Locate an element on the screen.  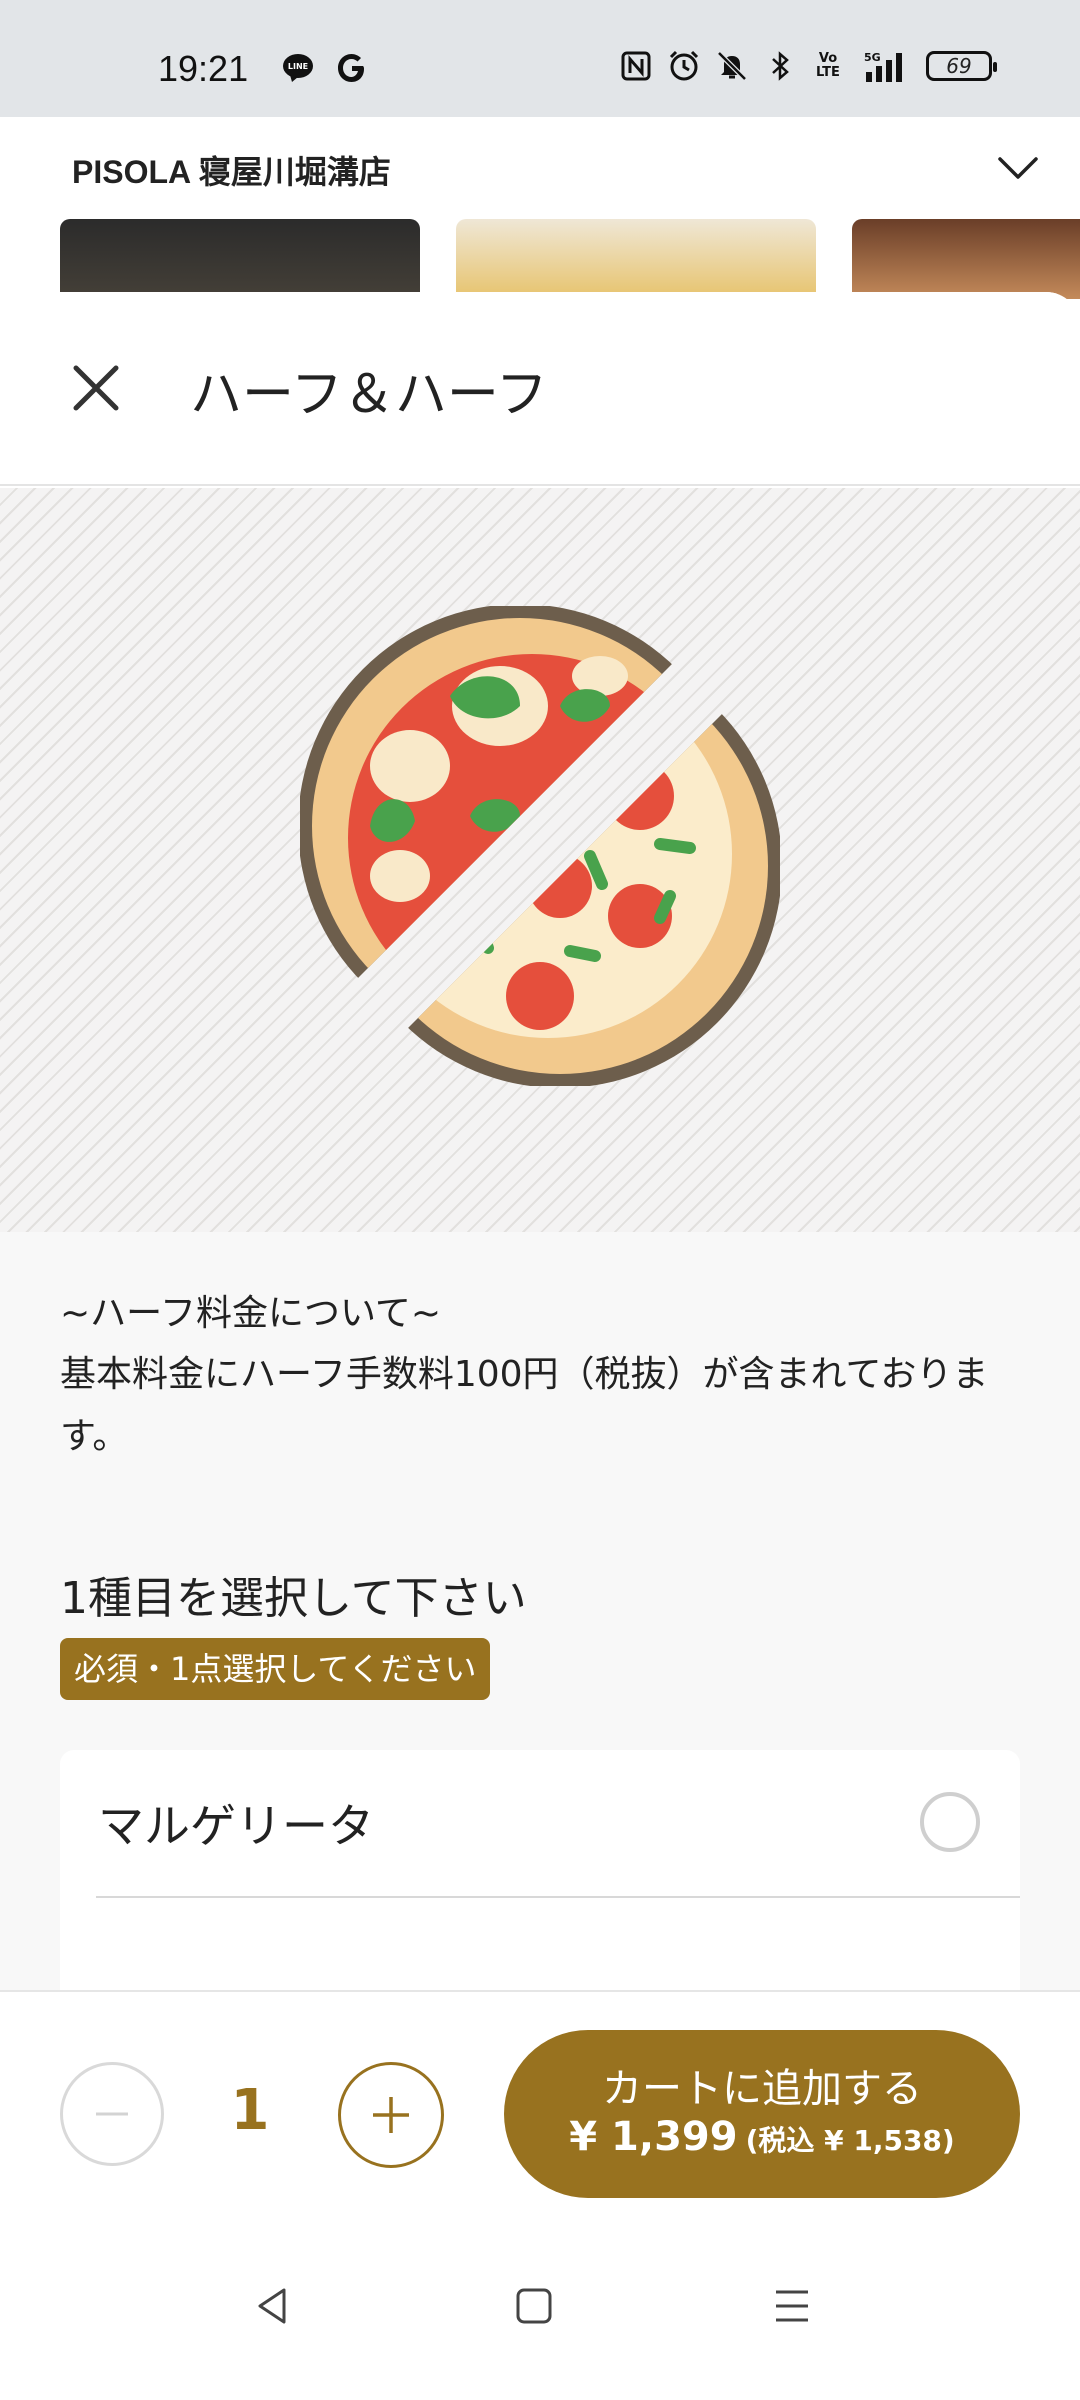
option-section-title: 1種目を選択して下さい is located at coordinates (293, 1598).